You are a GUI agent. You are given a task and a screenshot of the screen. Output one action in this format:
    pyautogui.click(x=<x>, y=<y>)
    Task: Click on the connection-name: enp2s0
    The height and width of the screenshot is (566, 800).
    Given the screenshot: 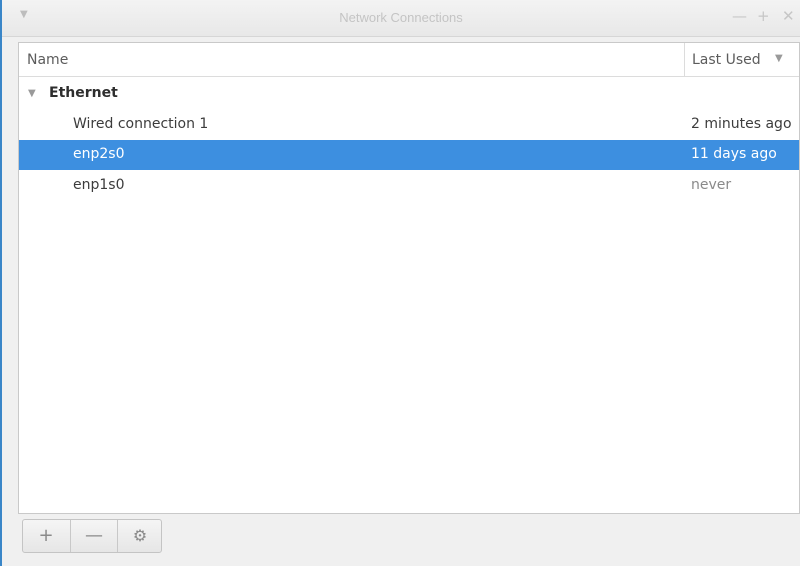 What is the action you would take?
    pyautogui.click(x=99, y=154)
    